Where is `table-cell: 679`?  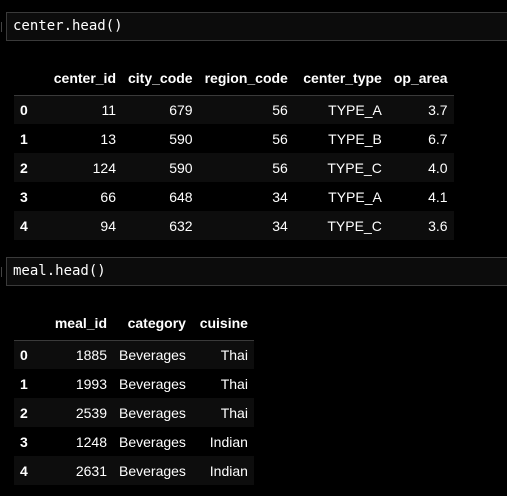
table-cell: 679 is located at coordinates (181, 109).